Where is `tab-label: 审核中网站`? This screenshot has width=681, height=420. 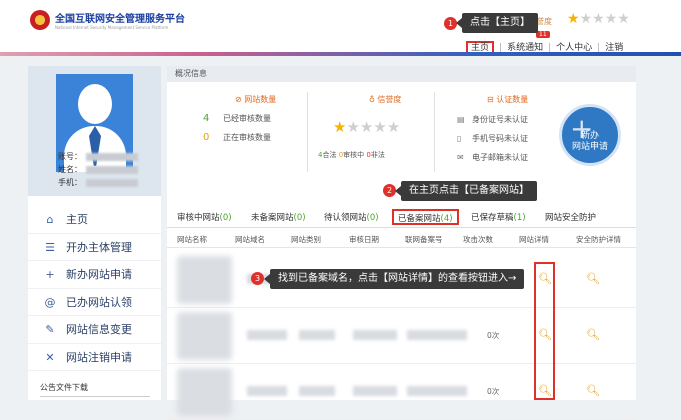 tab-label: 审核中网站 is located at coordinates (198, 218).